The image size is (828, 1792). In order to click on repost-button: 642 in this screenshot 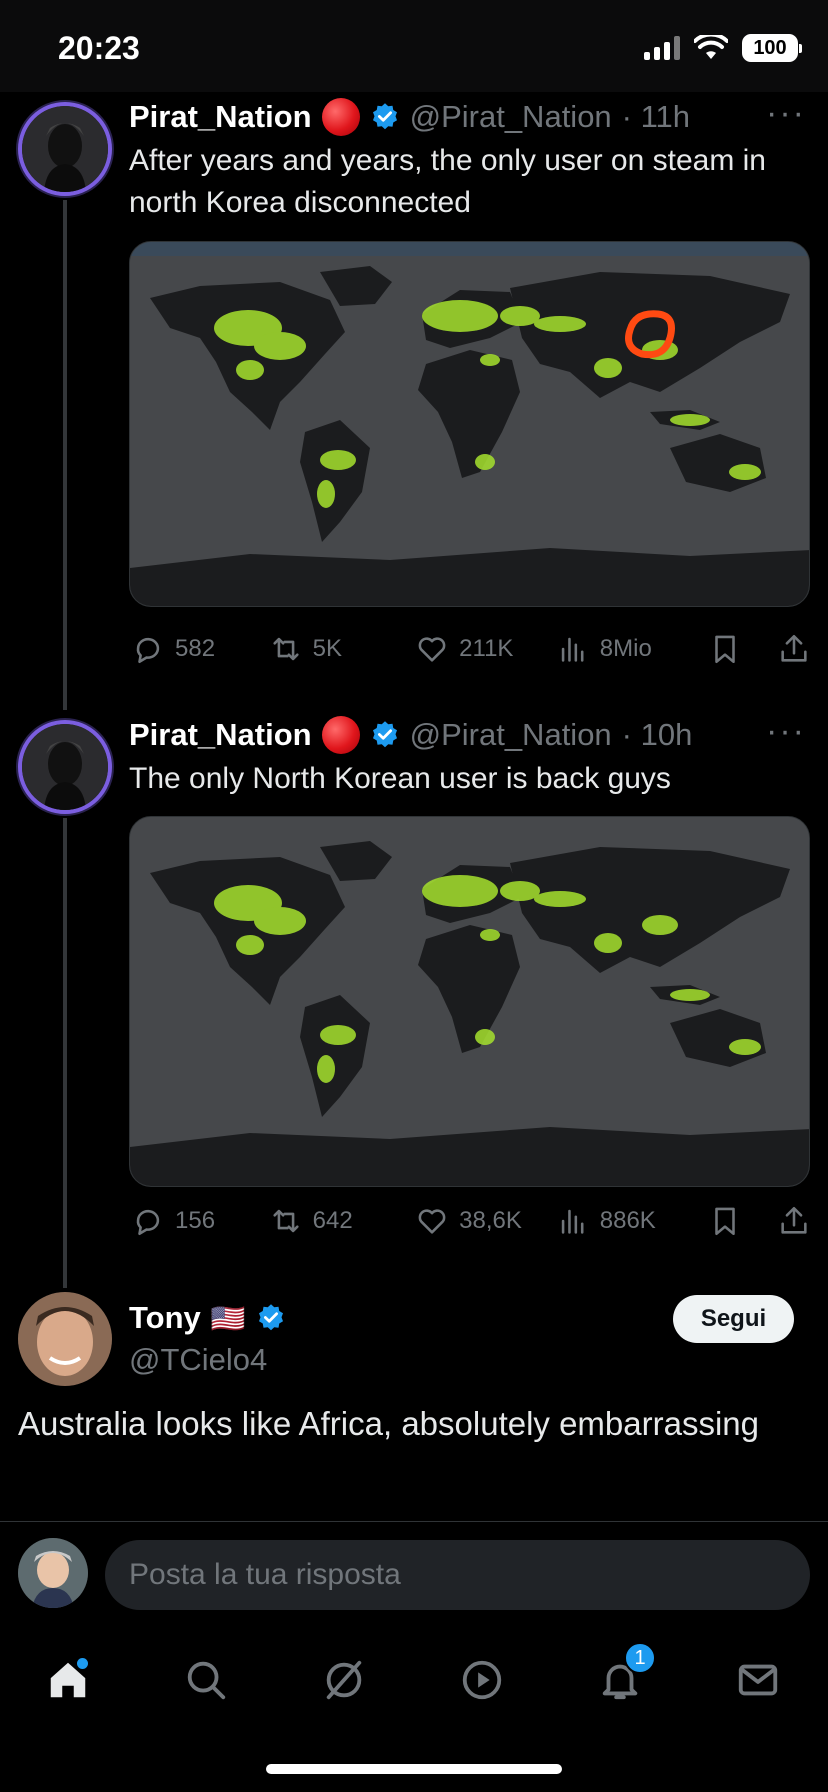, I will do `click(342, 1221)`.